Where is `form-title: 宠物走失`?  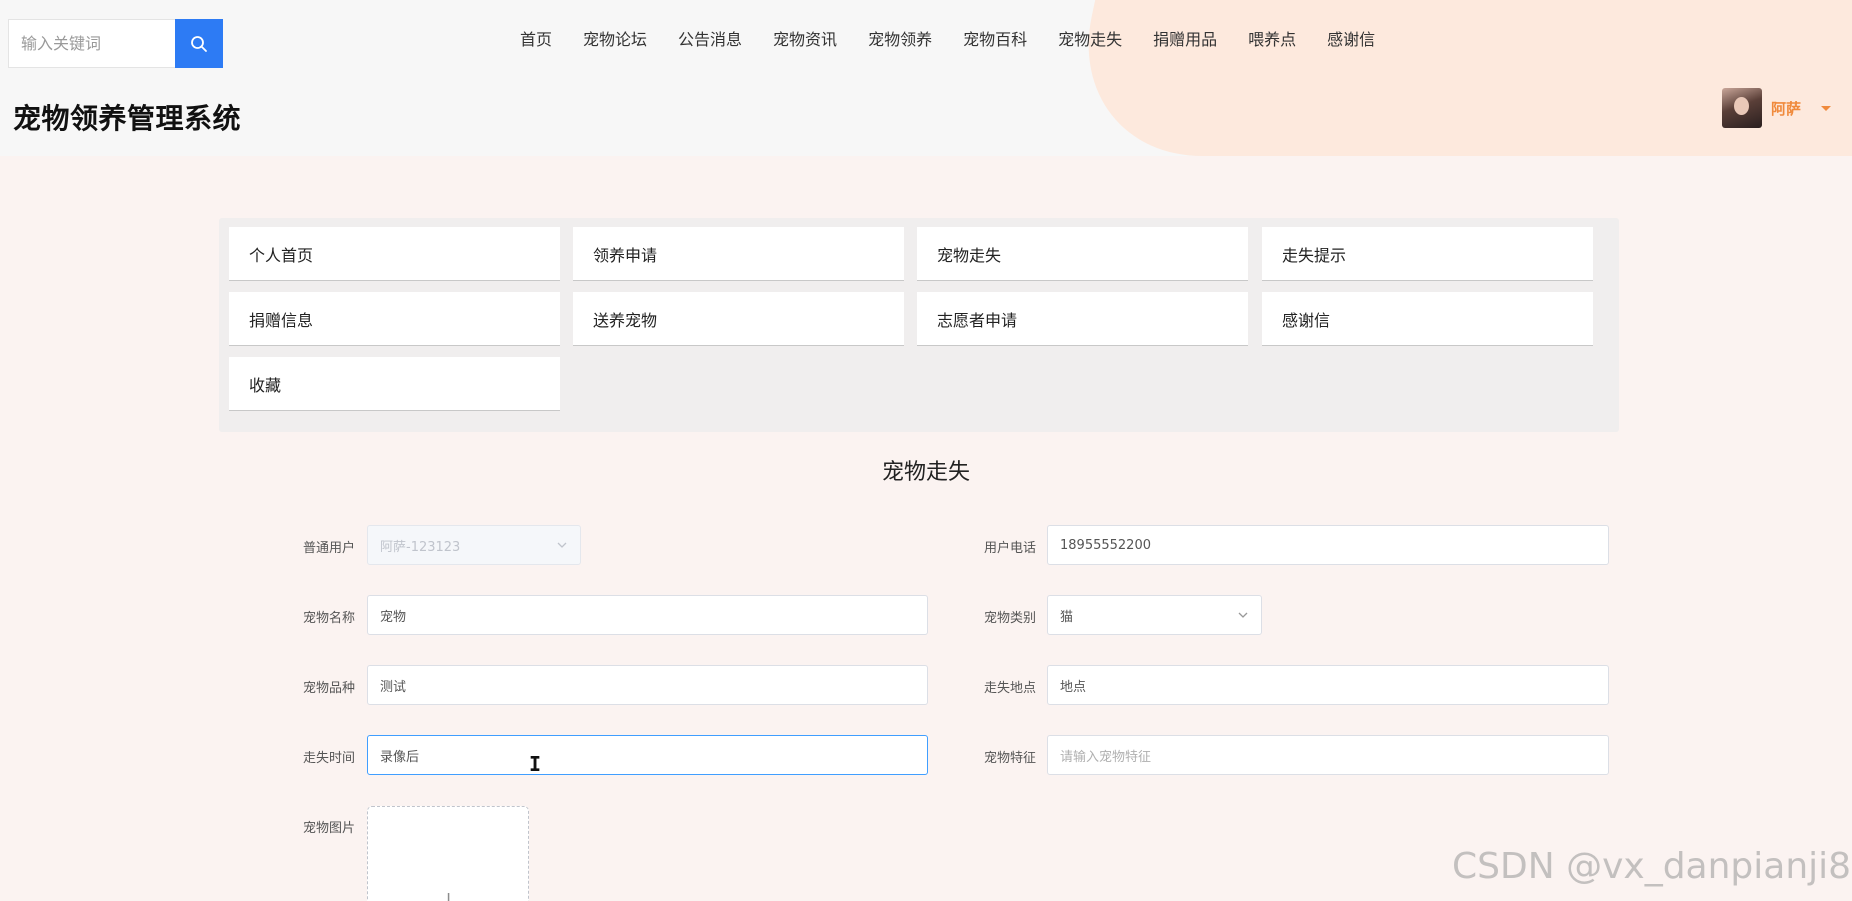 form-title: 宠物走失 is located at coordinates (925, 472).